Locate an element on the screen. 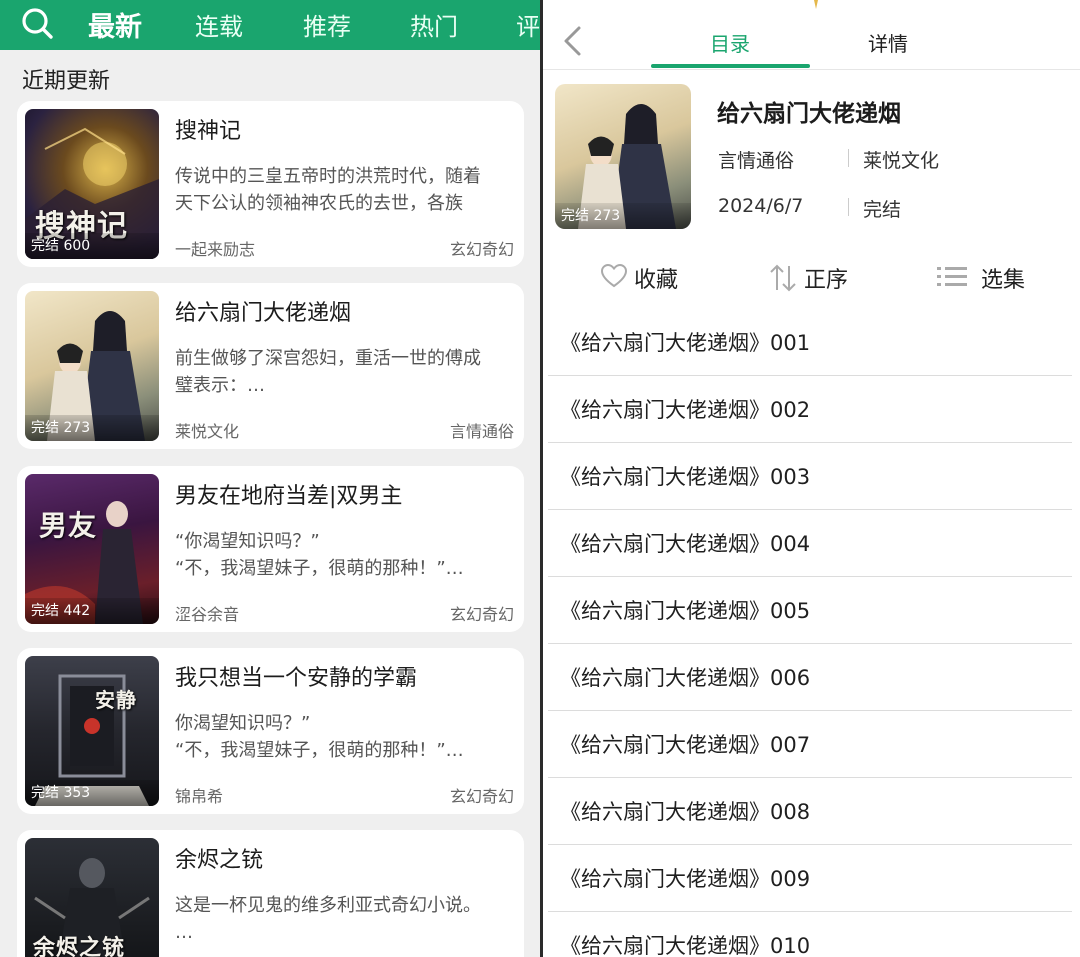 This screenshot has height=957, width=1080. section-title: 近期更新 is located at coordinates (66, 81).